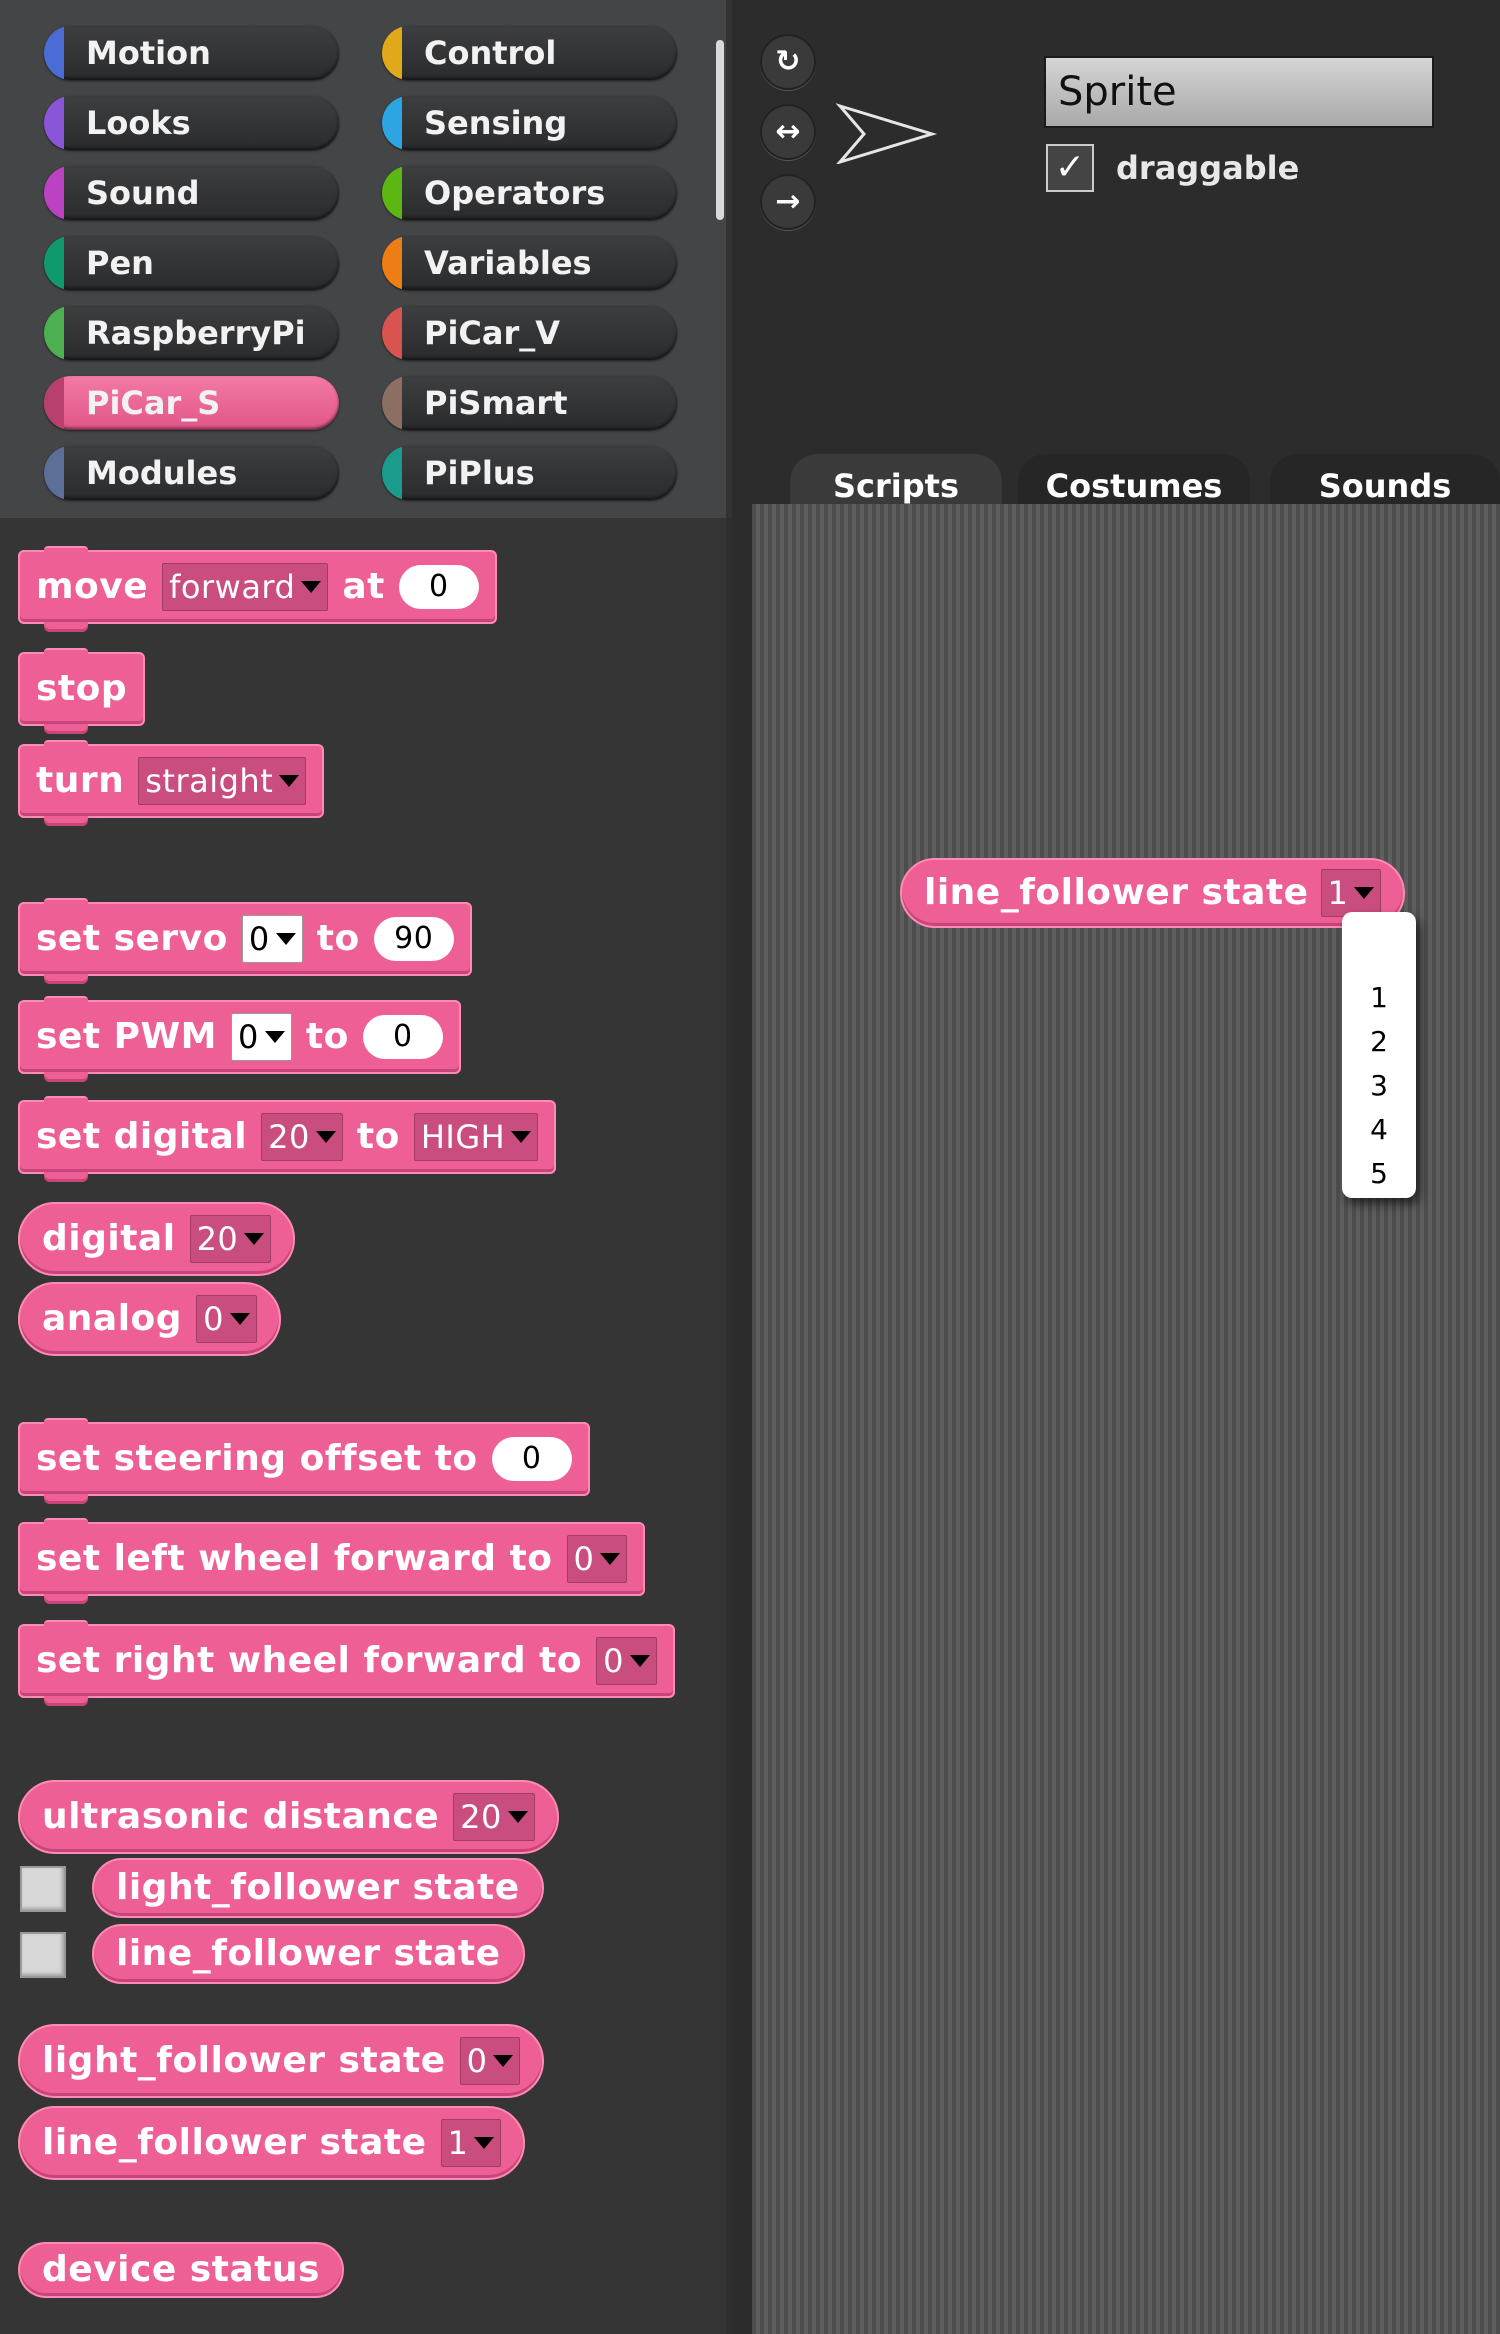 The image size is (1500, 2334). I want to click on block-label: move, so click(92, 586).